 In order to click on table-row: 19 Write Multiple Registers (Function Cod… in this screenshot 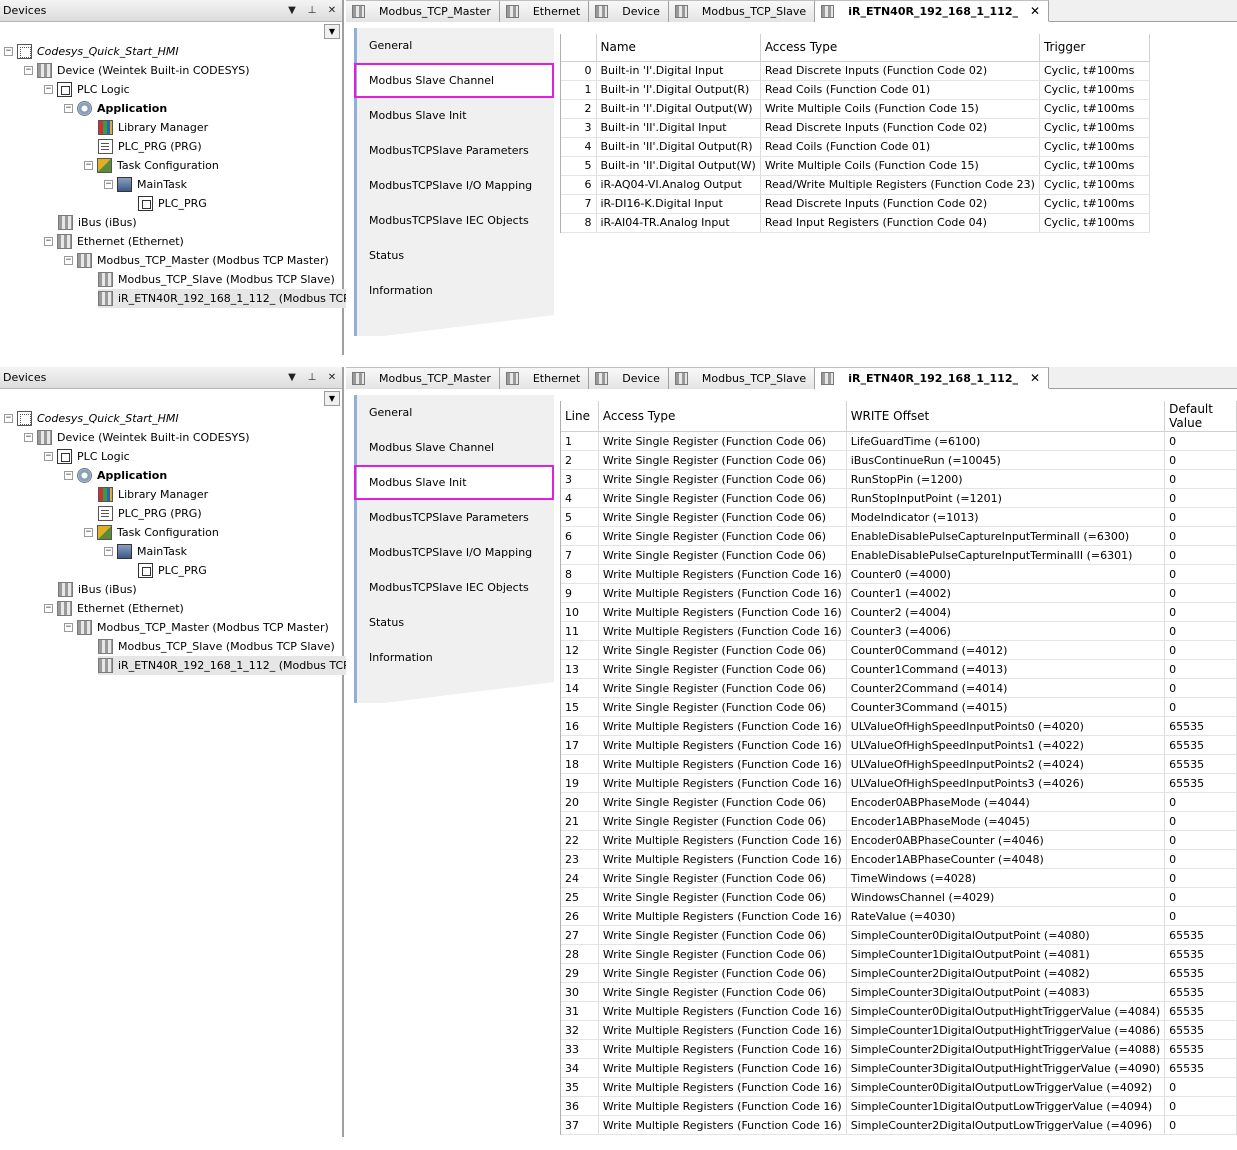, I will do `click(899, 783)`.